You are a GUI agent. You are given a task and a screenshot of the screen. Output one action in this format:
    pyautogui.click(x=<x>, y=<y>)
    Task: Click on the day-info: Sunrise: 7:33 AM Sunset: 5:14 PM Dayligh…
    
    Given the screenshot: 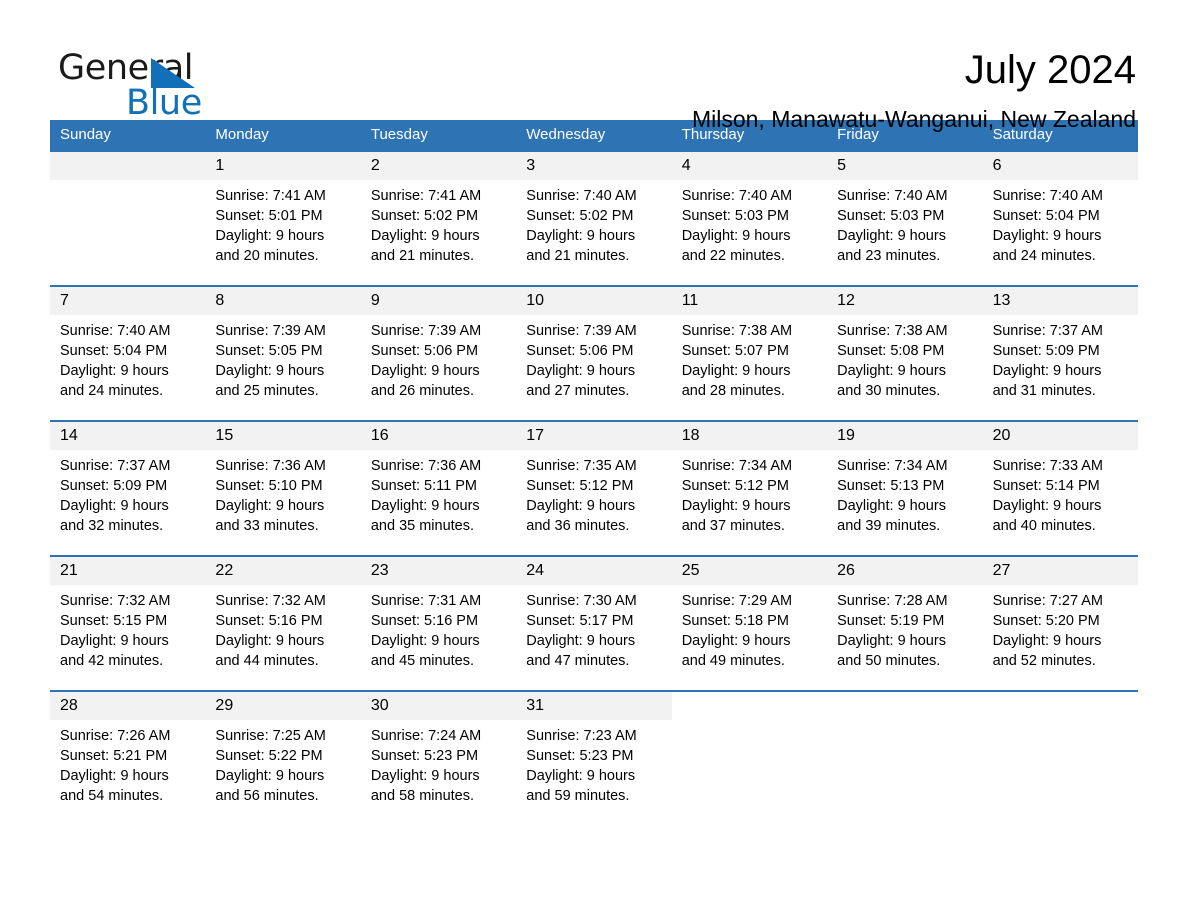 What is the action you would take?
    pyautogui.click(x=1060, y=493)
    